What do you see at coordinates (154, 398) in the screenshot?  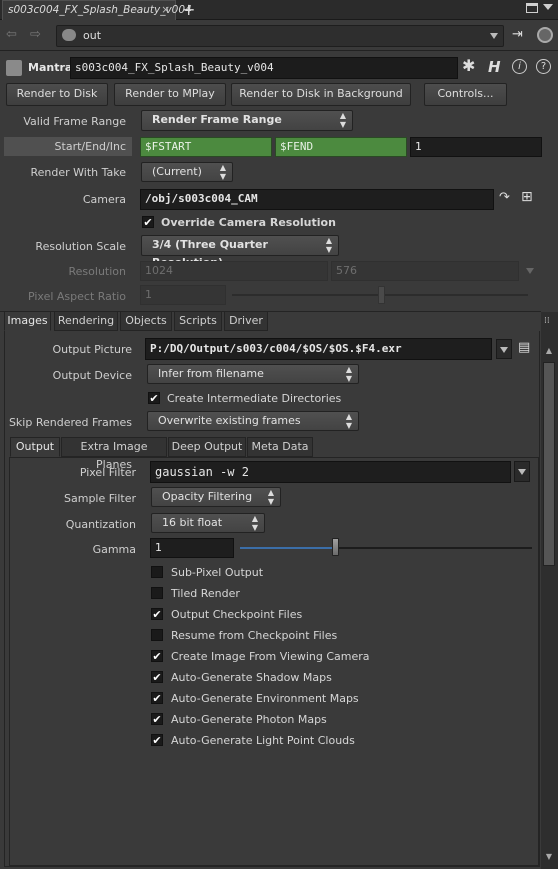 I see `create-intermediate-dirs-checkbox: ✔` at bounding box center [154, 398].